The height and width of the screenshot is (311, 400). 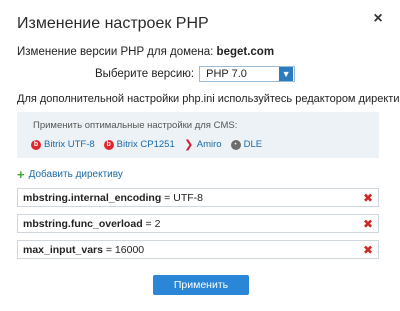 I want to click on directive-name: max_input_vars, so click(x=63, y=249).